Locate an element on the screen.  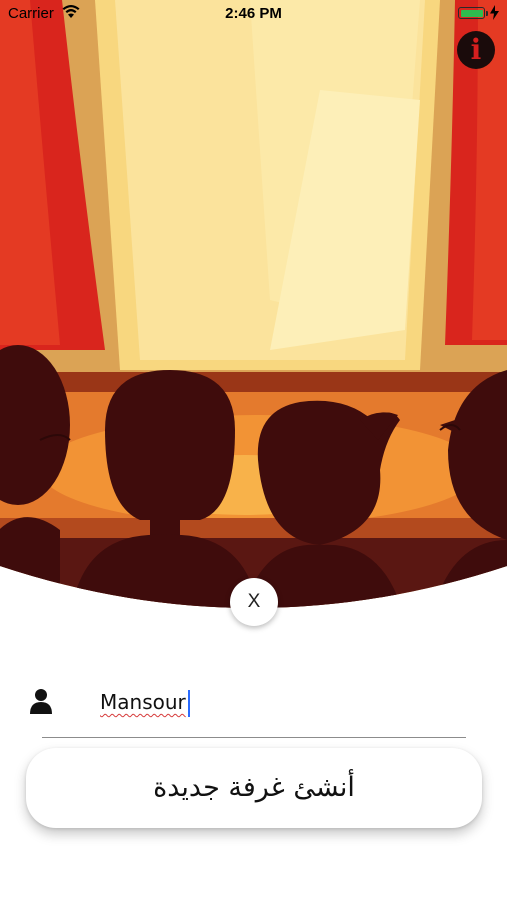
bolt-icon is located at coordinates (494, 12).